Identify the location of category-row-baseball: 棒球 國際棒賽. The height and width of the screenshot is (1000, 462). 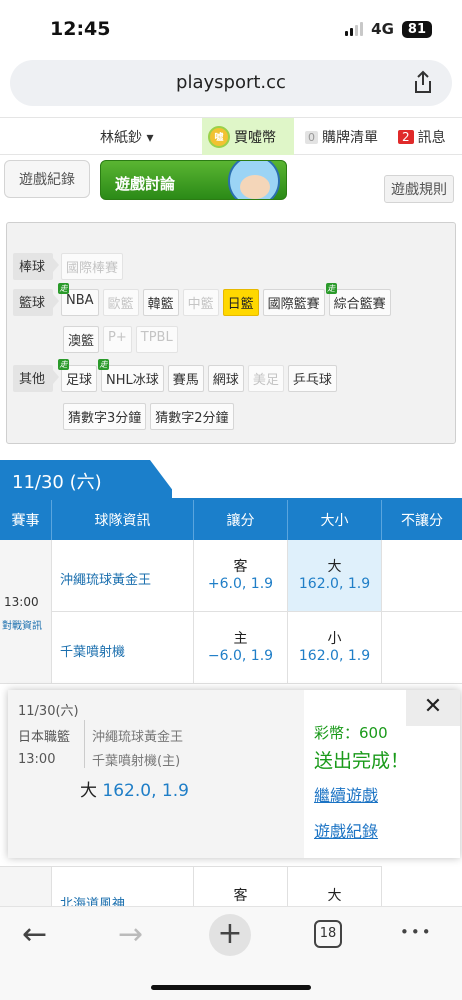
(68, 266).